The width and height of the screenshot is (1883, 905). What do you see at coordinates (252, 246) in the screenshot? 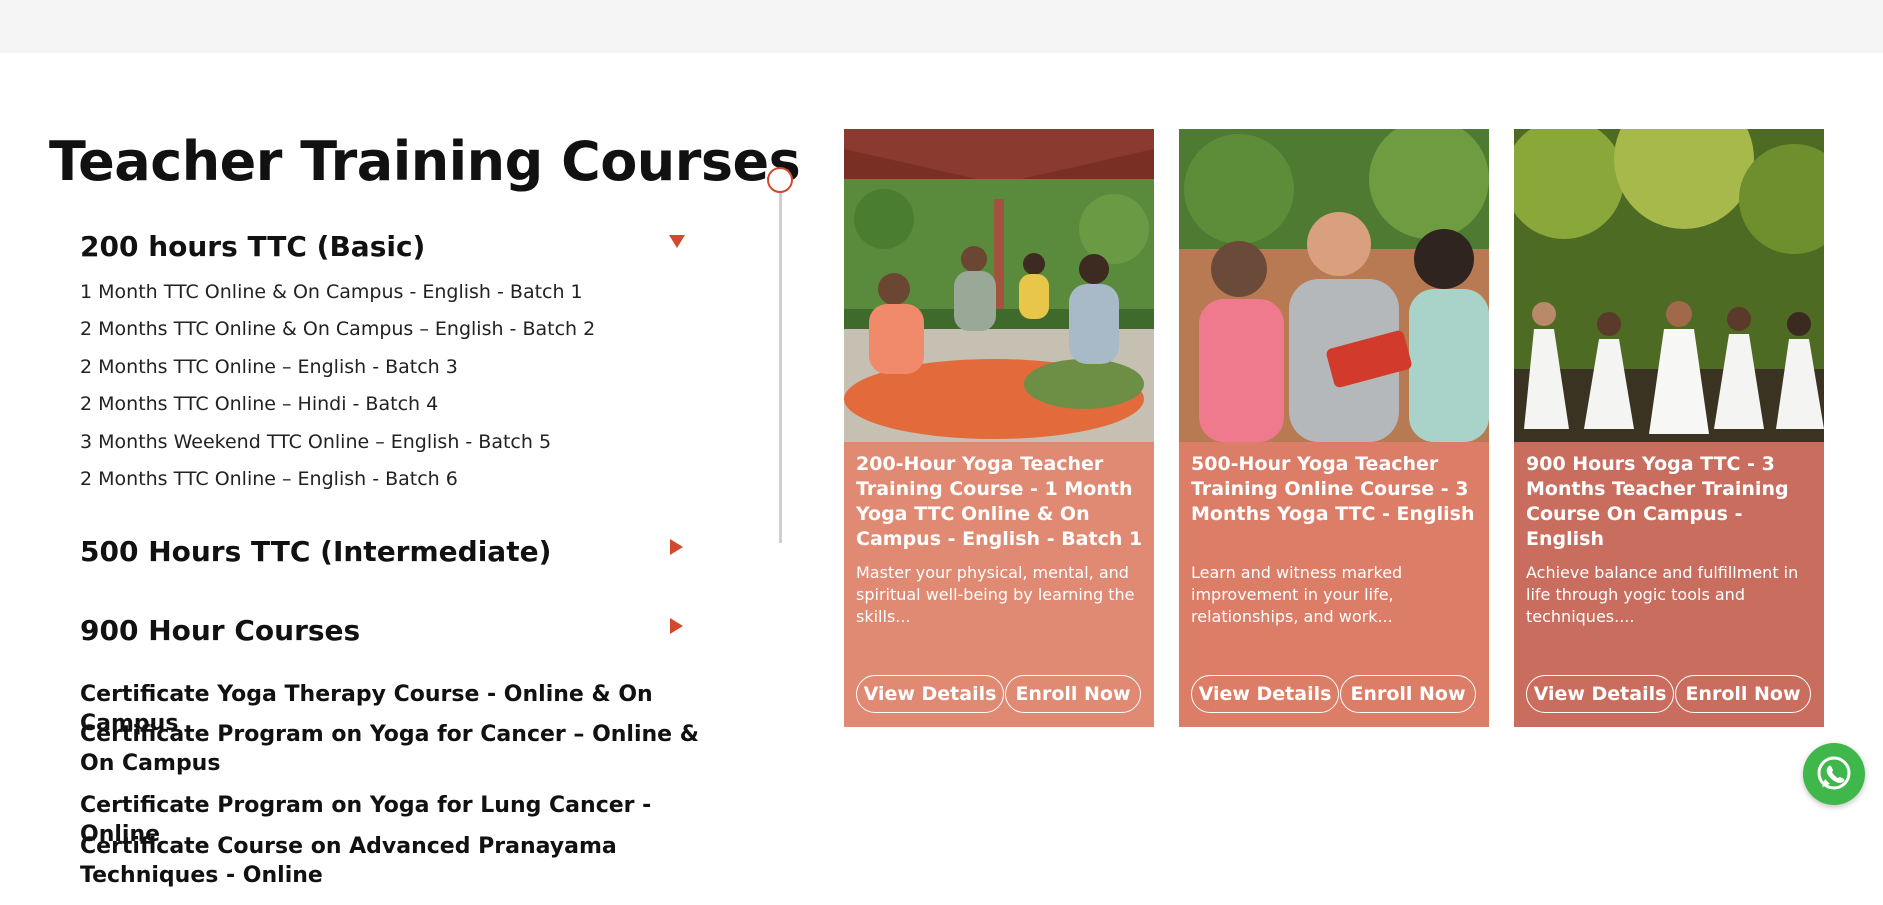
I see `accordion-heading-200-hours: 200 hours TTC (Basic)` at bounding box center [252, 246].